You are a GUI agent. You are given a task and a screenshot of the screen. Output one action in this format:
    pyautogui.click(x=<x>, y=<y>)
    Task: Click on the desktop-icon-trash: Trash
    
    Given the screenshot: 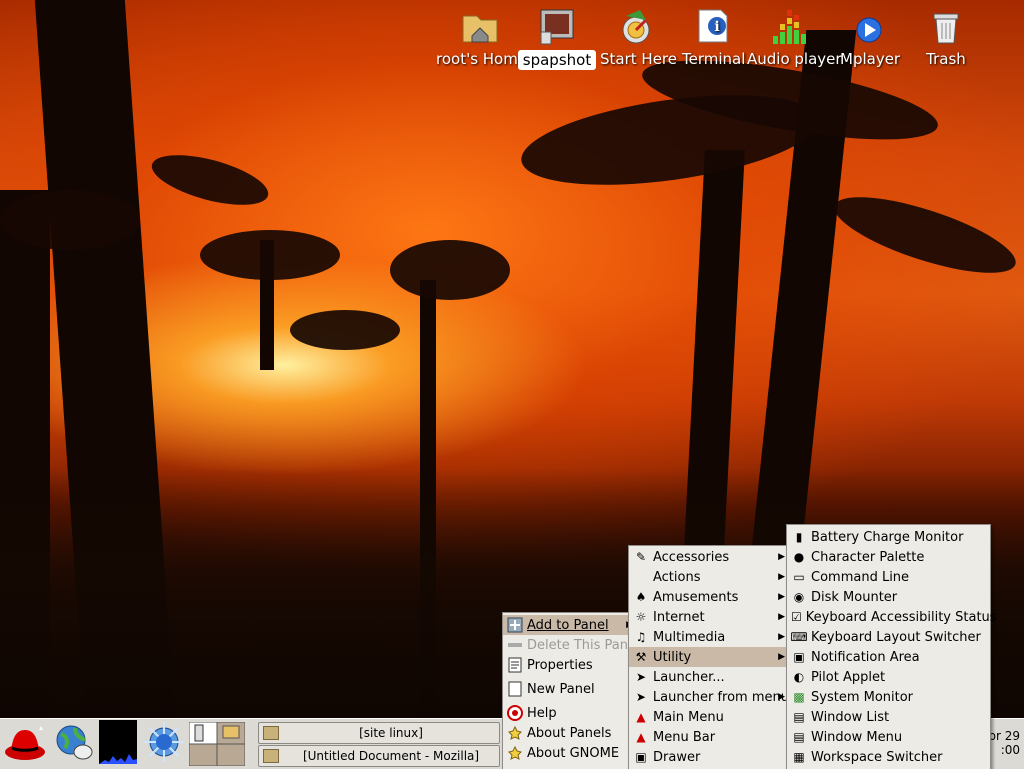 What is the action you would take?
    pyautogui.click(x=946, y=37)
    